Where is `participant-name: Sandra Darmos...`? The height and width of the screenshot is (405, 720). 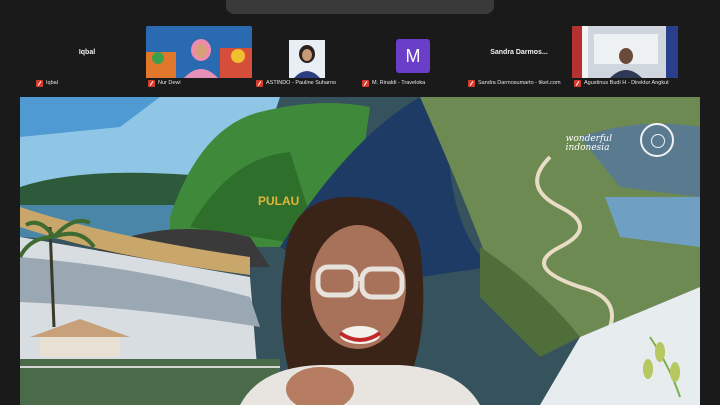
participant-name: Sandra Darmos... is located at coordinates (519, 52).